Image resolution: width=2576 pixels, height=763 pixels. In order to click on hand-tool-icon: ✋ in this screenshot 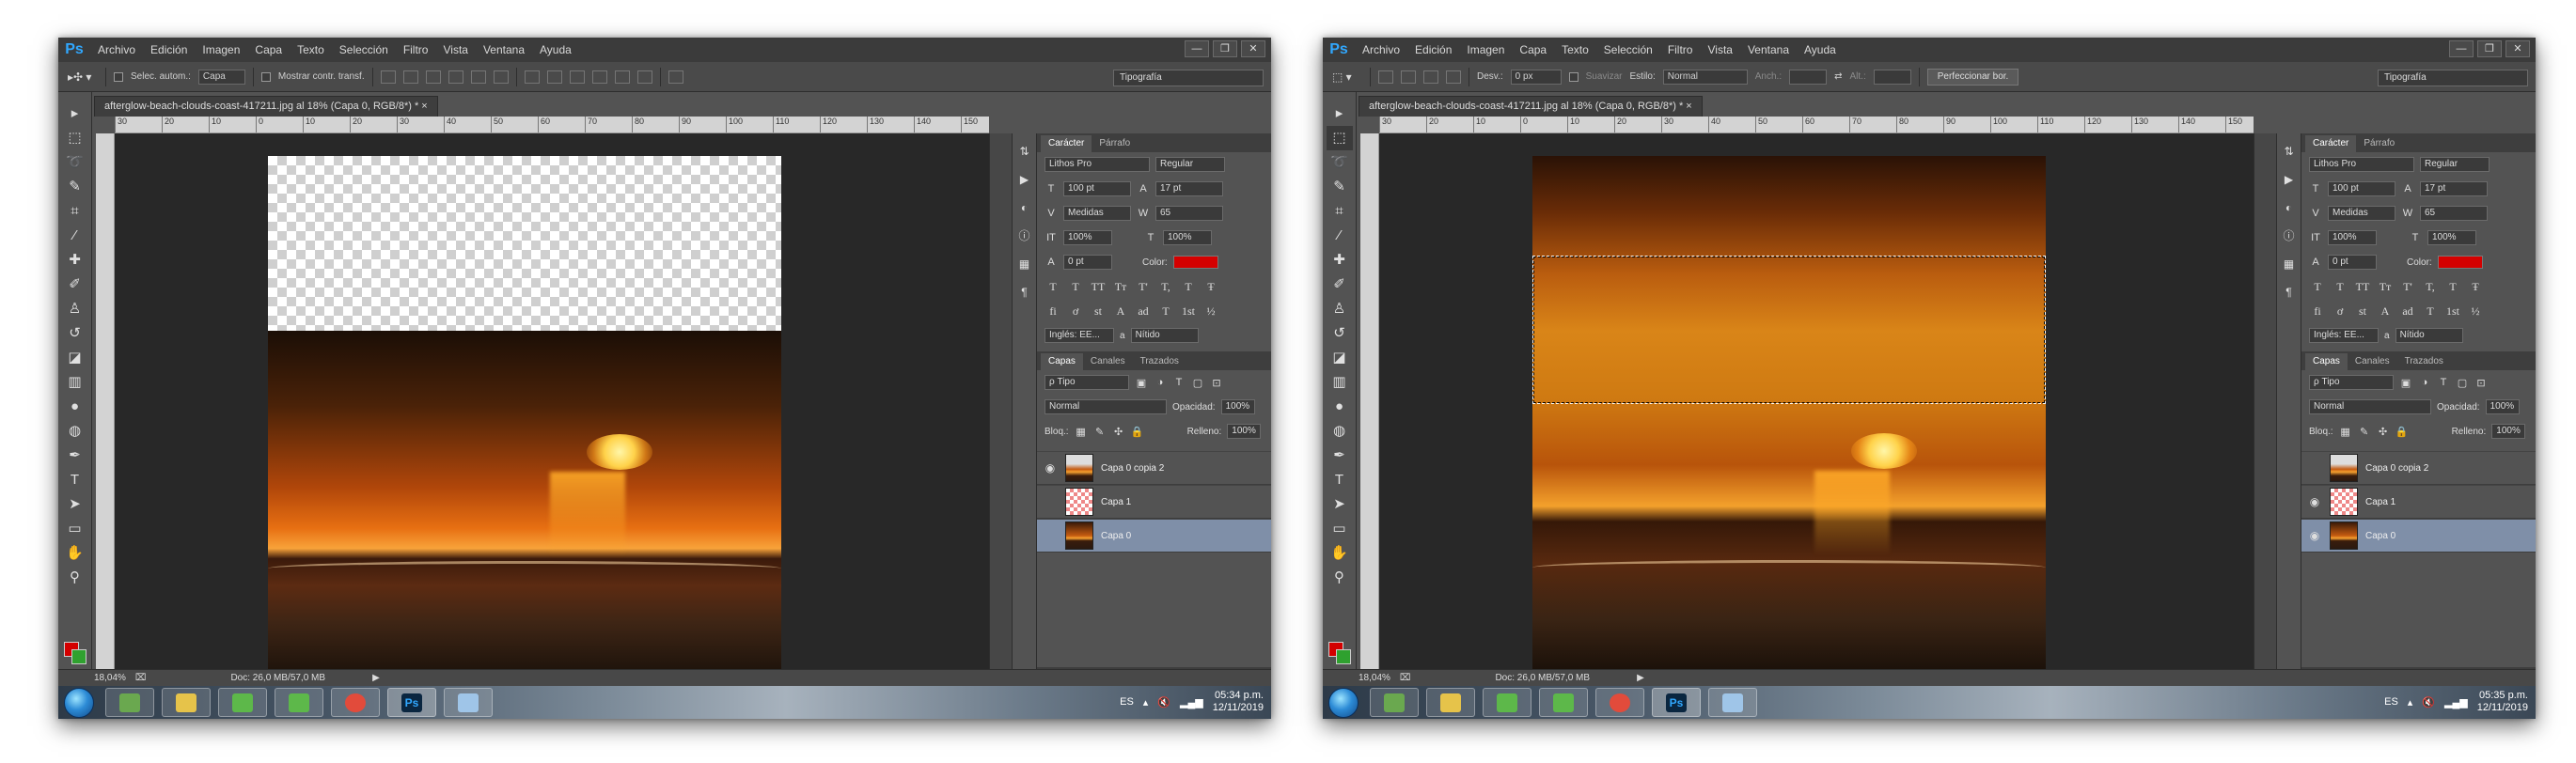, I will do `click(1340, 553)`.